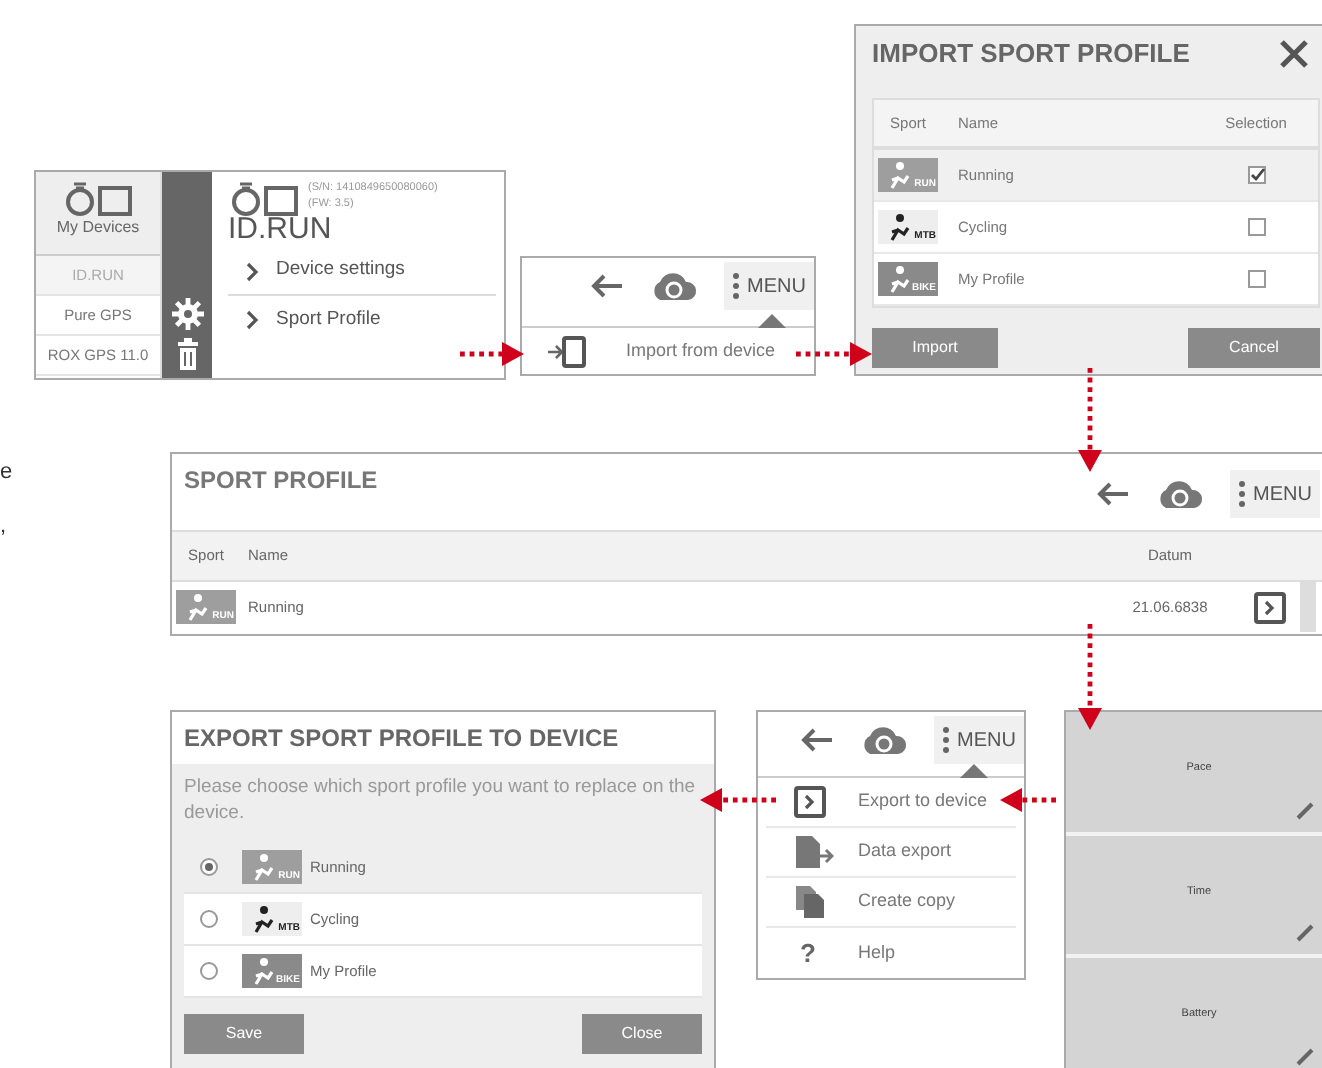 This screenshot has width=1322, height=1068. Describe the element at coordinates (362, 320) in the screenshot. I see `device-menu-link: Sport Profile` at that location.